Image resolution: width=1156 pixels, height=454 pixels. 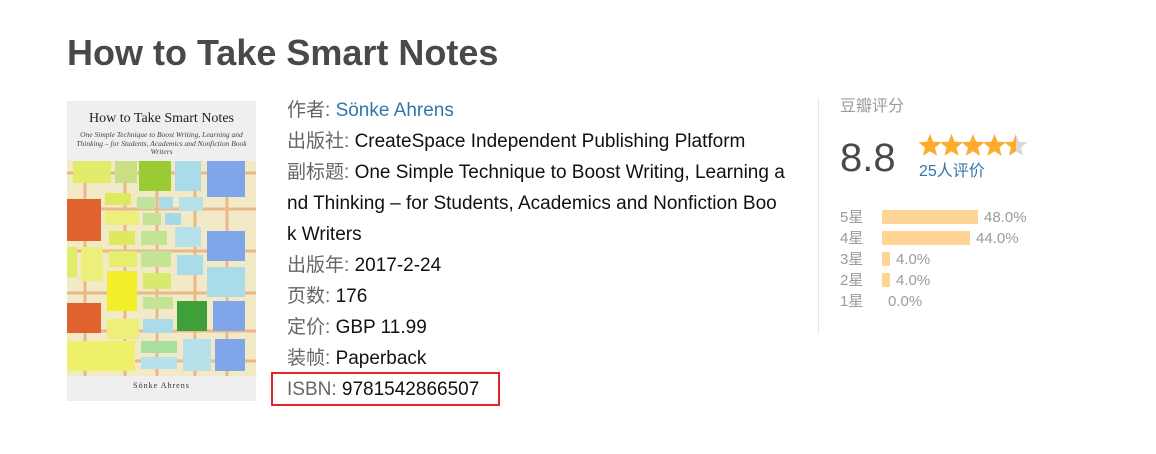 I want to click on star-level-label: 3星, so click(x=852, y=259).